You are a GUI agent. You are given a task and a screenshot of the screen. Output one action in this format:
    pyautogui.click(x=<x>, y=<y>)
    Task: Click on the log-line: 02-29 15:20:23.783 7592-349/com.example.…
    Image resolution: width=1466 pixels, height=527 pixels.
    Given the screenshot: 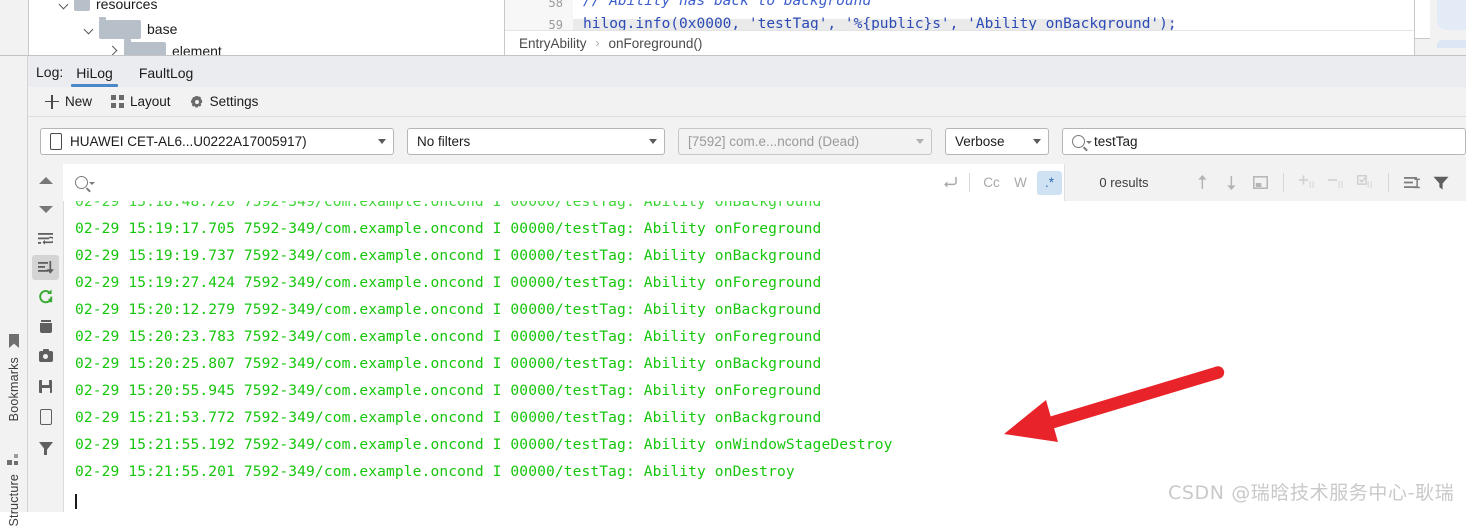 What is the action you would take?
    pyautogui.click(x=448, y=336)
    